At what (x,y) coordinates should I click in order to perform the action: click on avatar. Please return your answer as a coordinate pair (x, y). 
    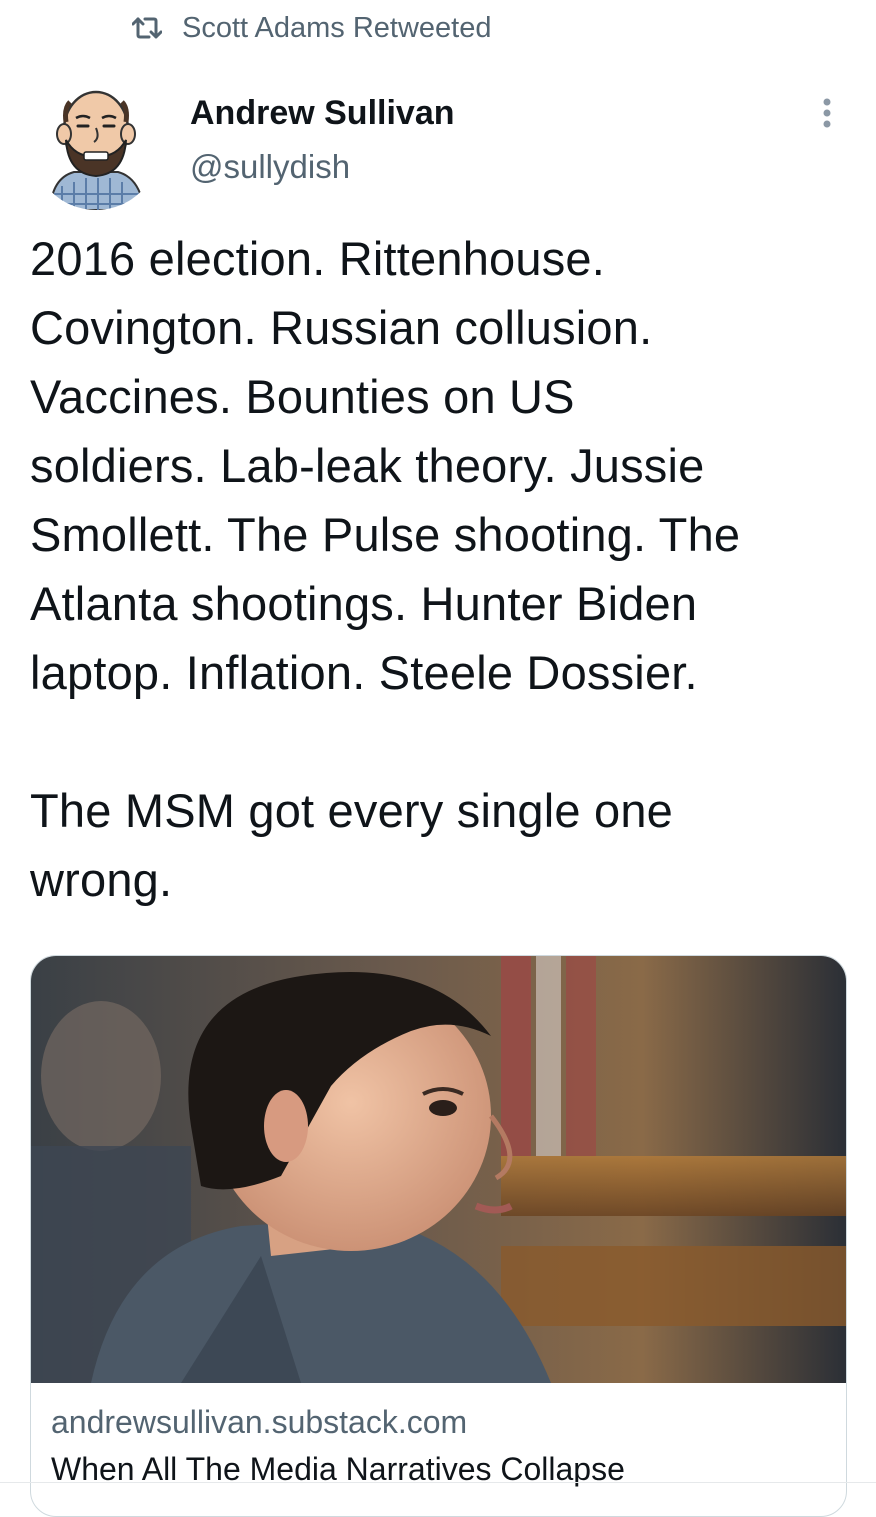
    Looking at the image, I should click on (96, 146).